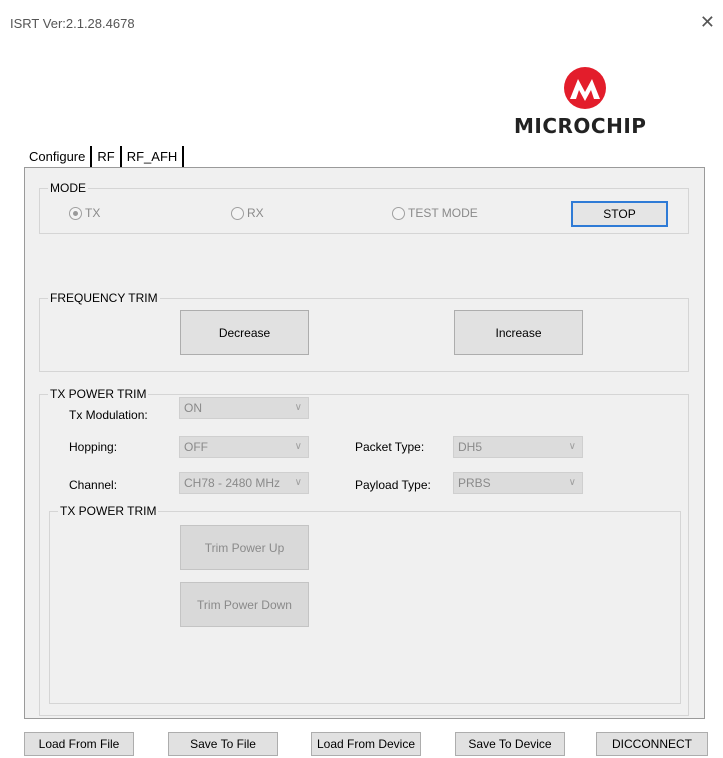 The width and height of the screenshot is (723, 758). I want to click on save-to-file-button: Save To File, so click(223, 744).